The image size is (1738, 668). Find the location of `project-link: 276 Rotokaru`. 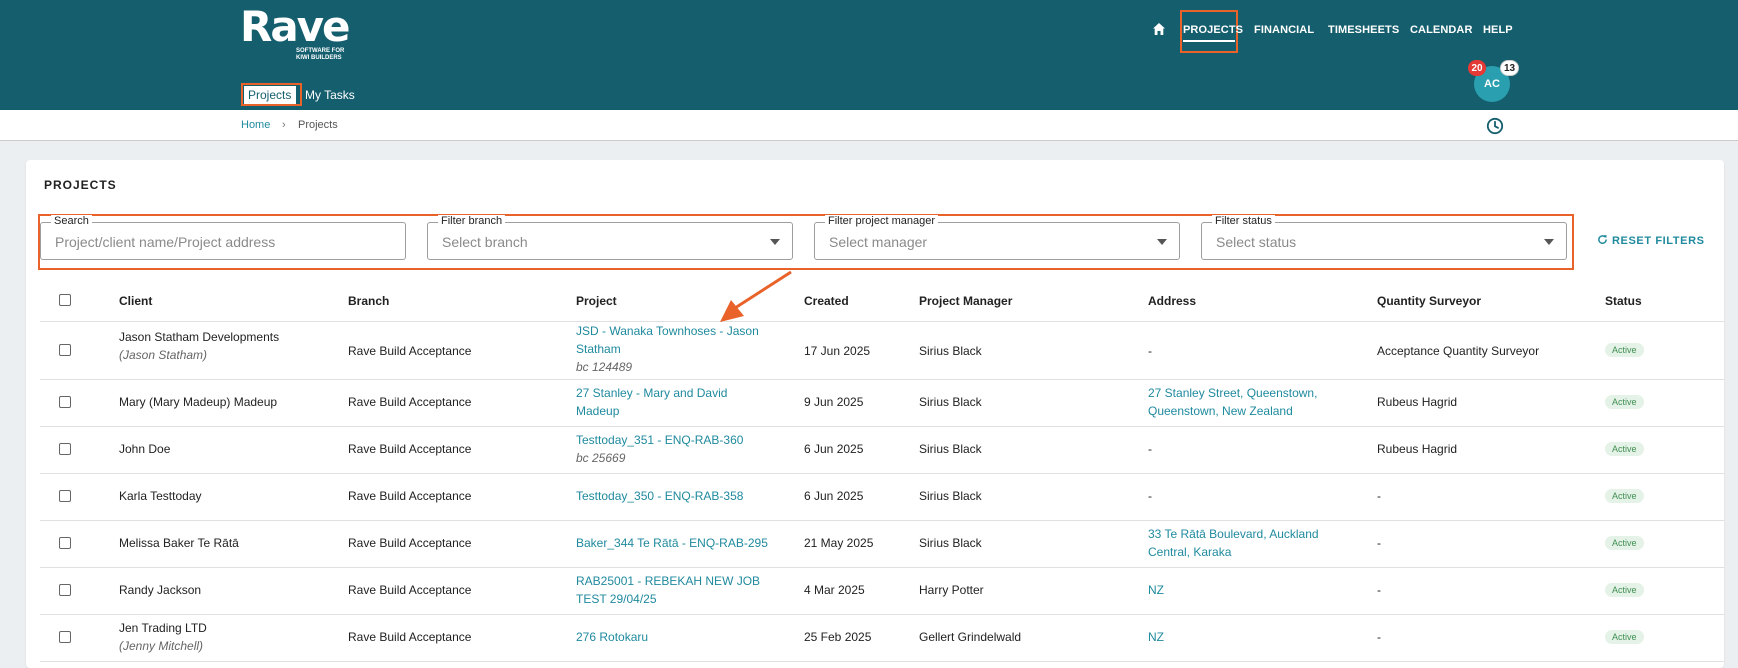

project-link: 276 Rotokaru is located at coordinates (612, 637).